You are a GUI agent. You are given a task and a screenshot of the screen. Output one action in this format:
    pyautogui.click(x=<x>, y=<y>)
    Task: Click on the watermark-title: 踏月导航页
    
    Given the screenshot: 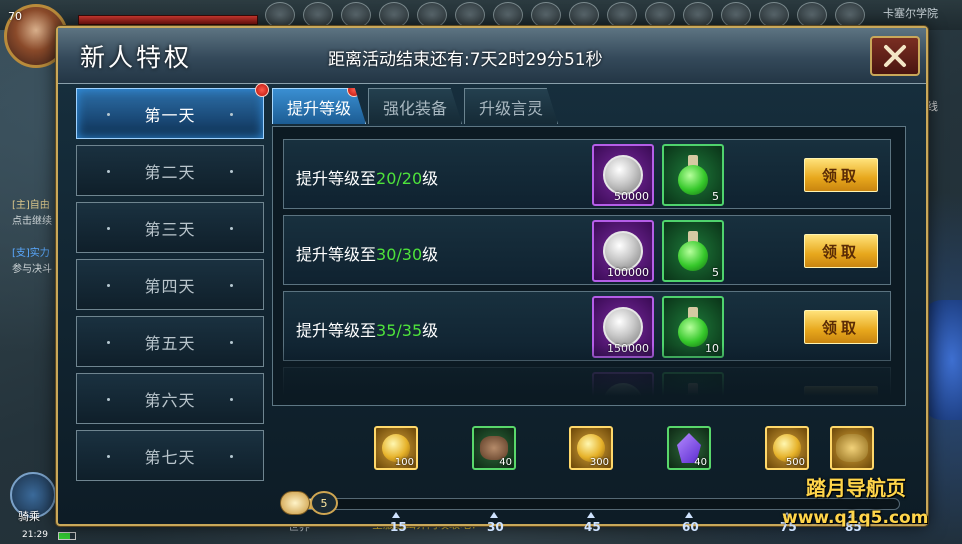 What is the action you would take?
    pyautogui.click(x=856, y=488)
    